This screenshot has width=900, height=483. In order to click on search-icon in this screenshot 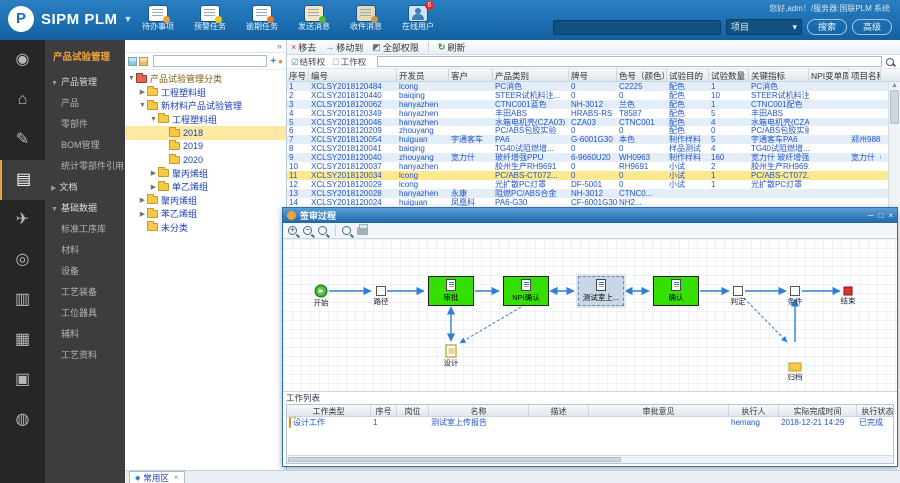, I will do `click(890, 61)`.